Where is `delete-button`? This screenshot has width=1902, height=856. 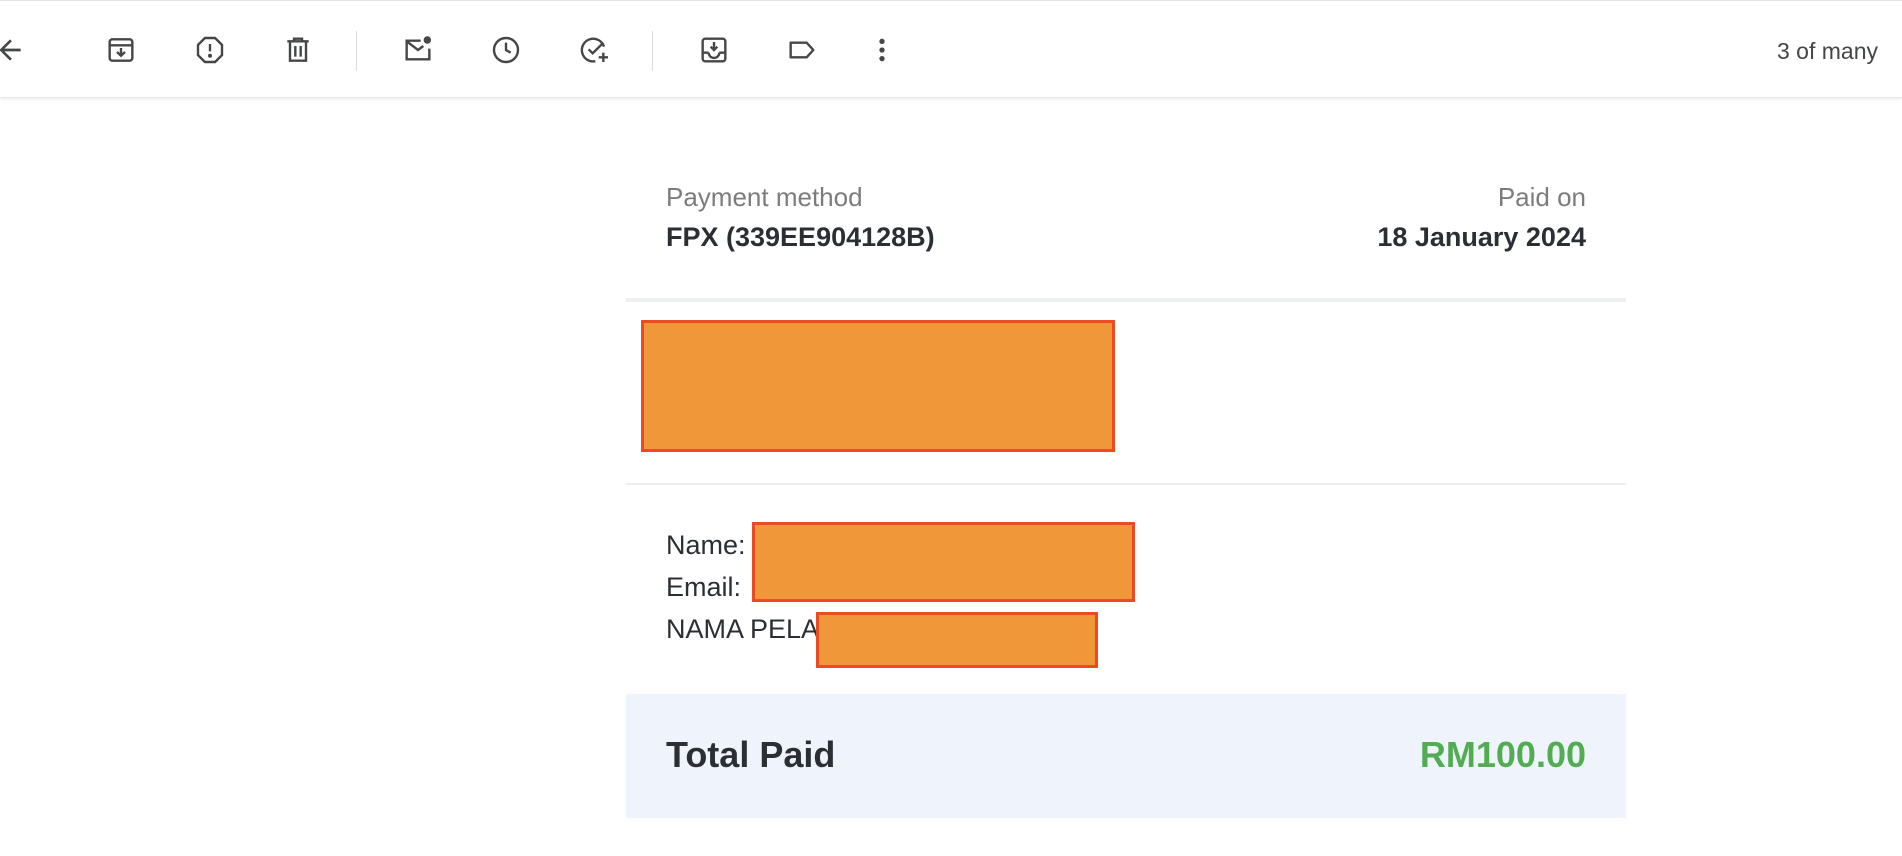 delete-button is located at coordinates (298, 50).